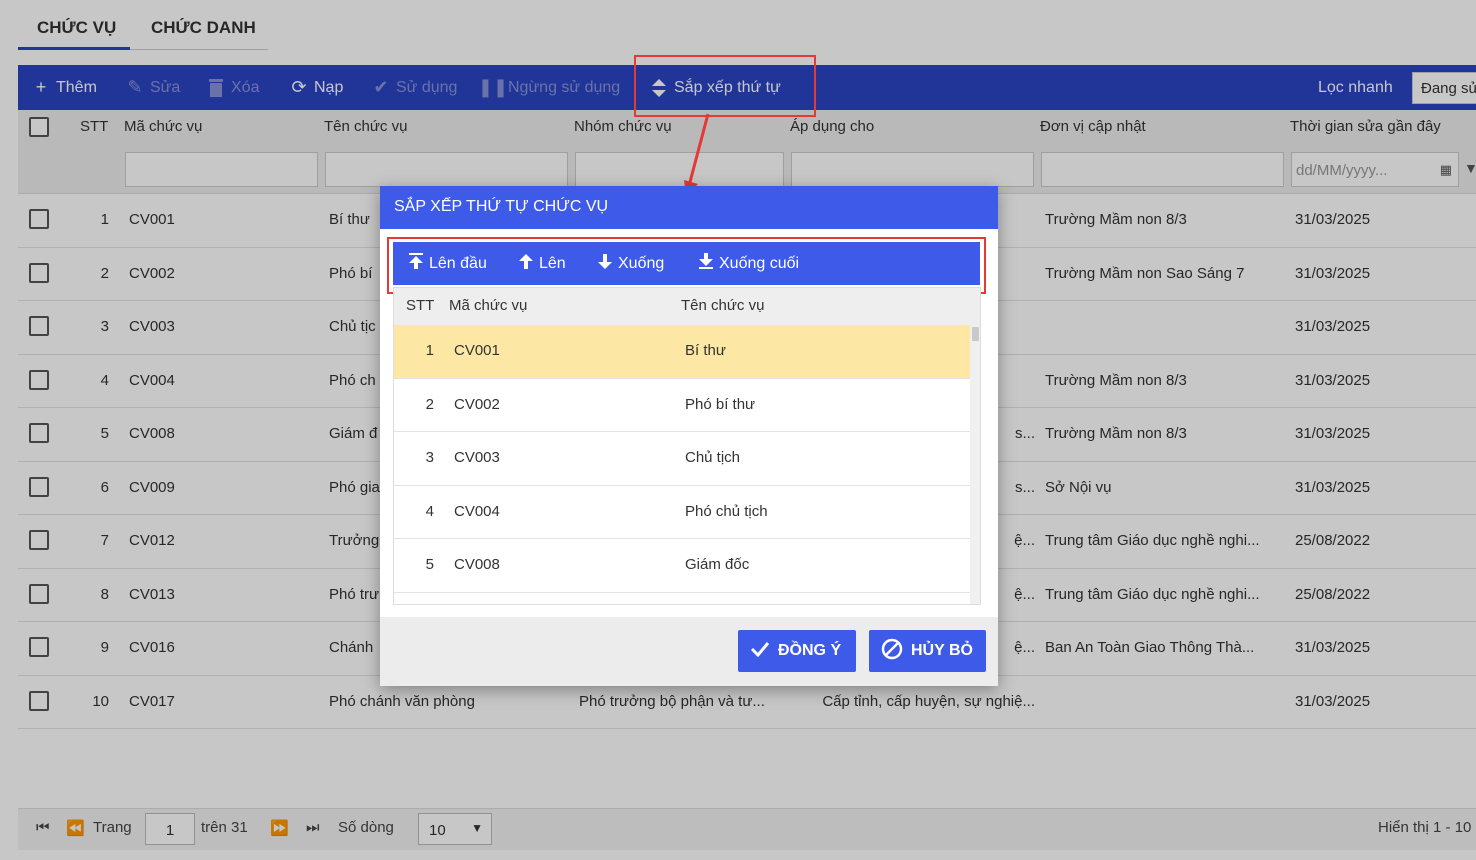 This screenshot has width=1476, height=860. Describe the element at coordinates (429, 511) in the screenshot. I see `dialog-cell-stt: 4` at that location.